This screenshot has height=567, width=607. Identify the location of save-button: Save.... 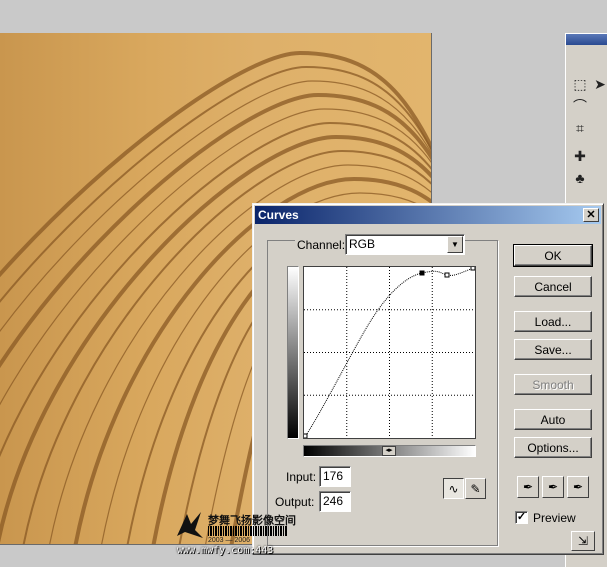
(553, 349).